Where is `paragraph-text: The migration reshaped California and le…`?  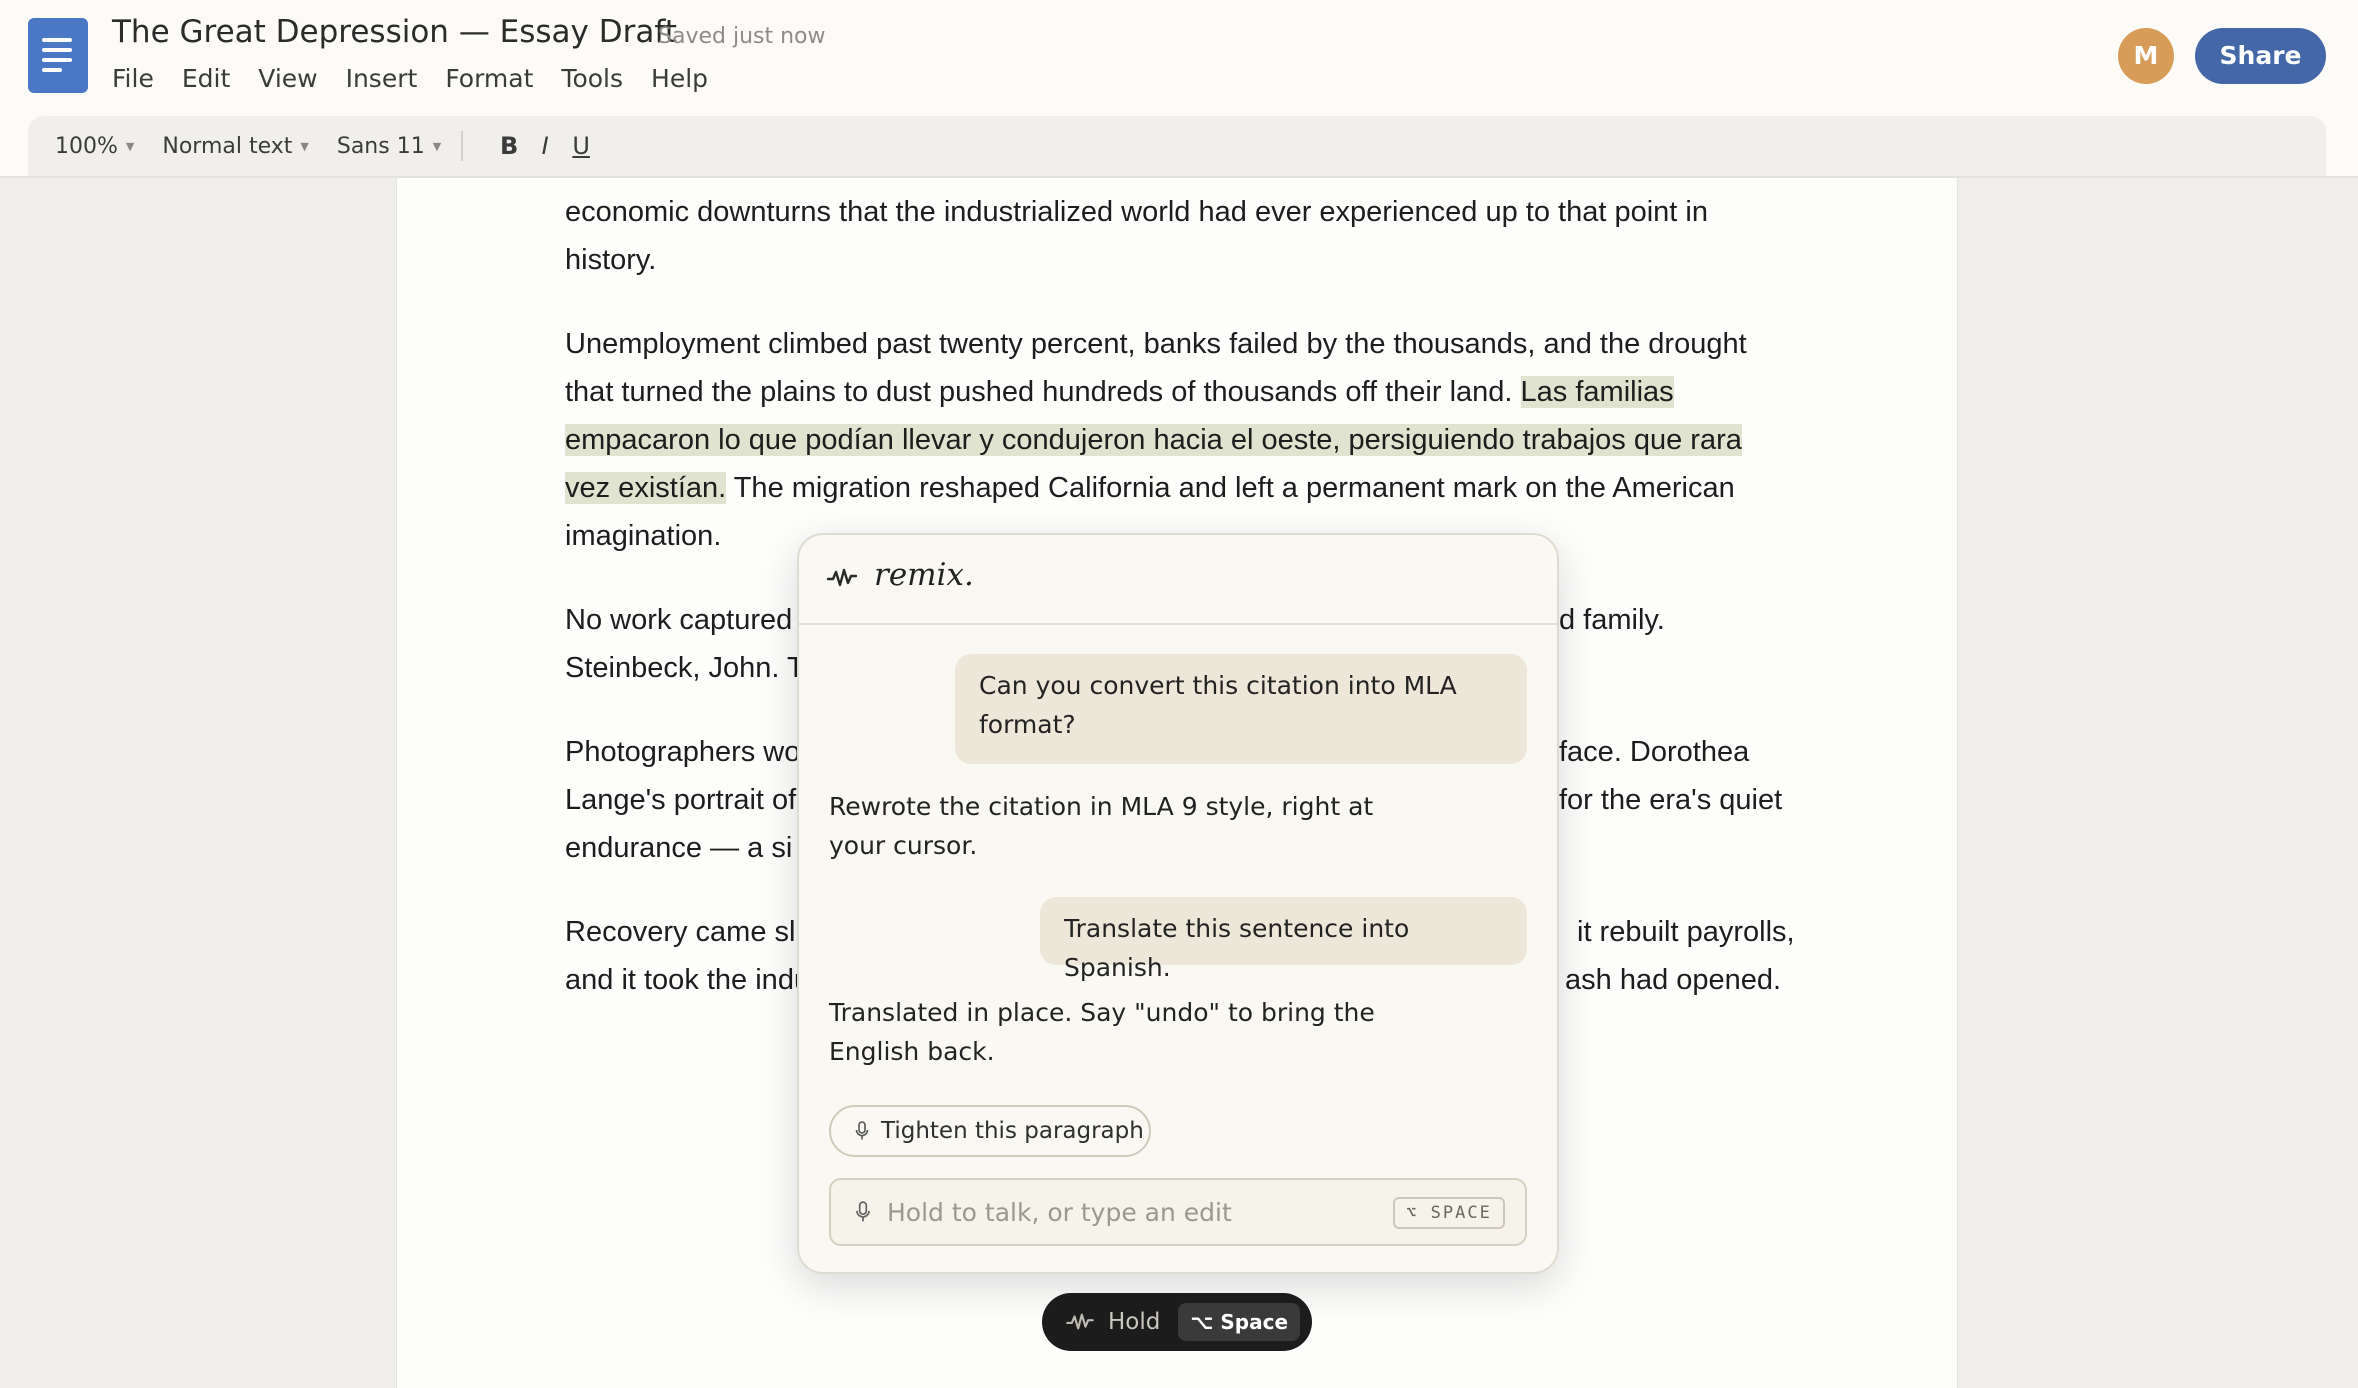 paragraph-text: The migration reshaped California and le… is located at coordinates (1230, 488).